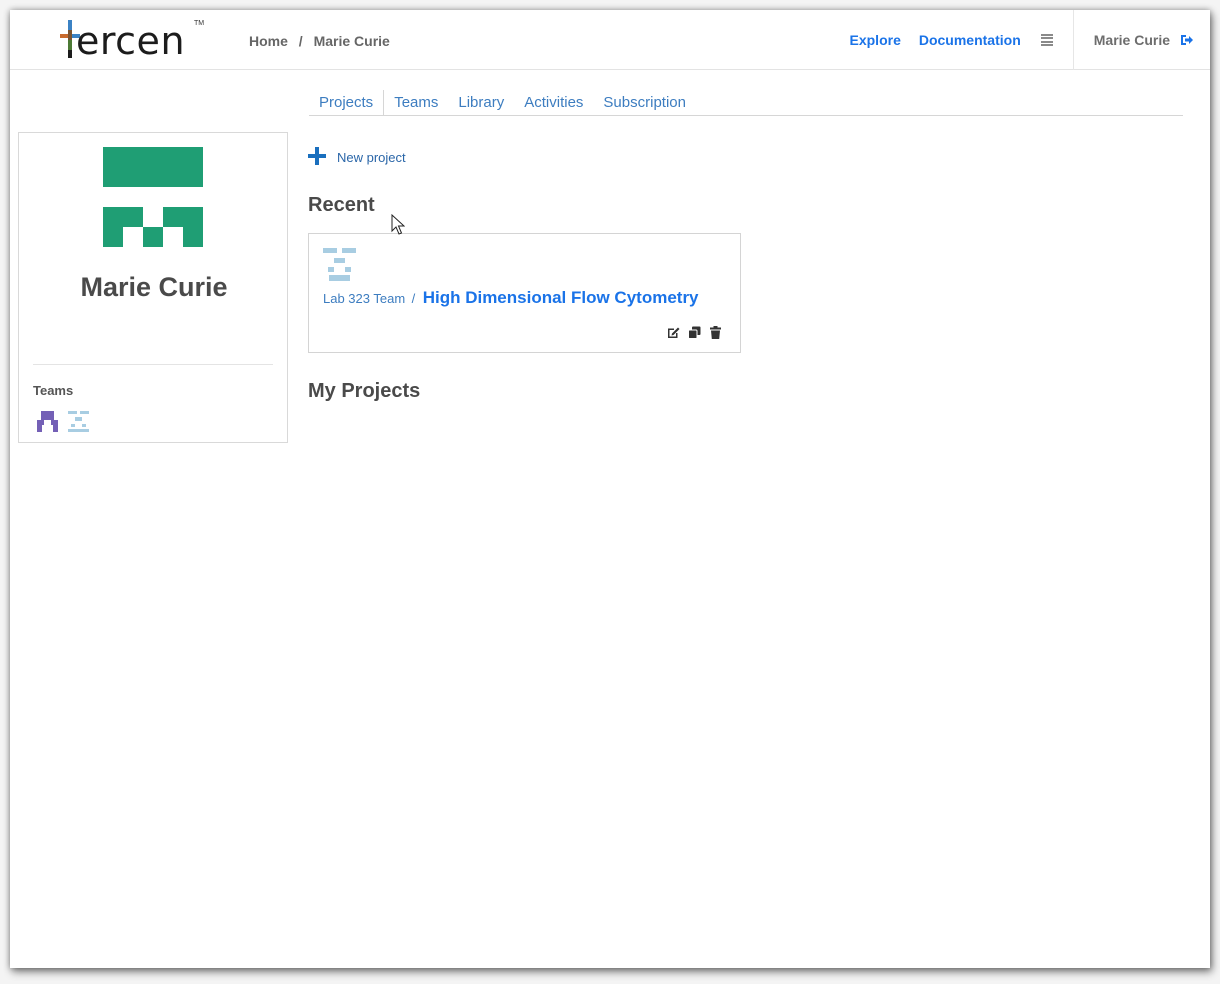 The height and width of the screenshot is (984, 1220). I want to click on copy-icon, so click(694, 332).